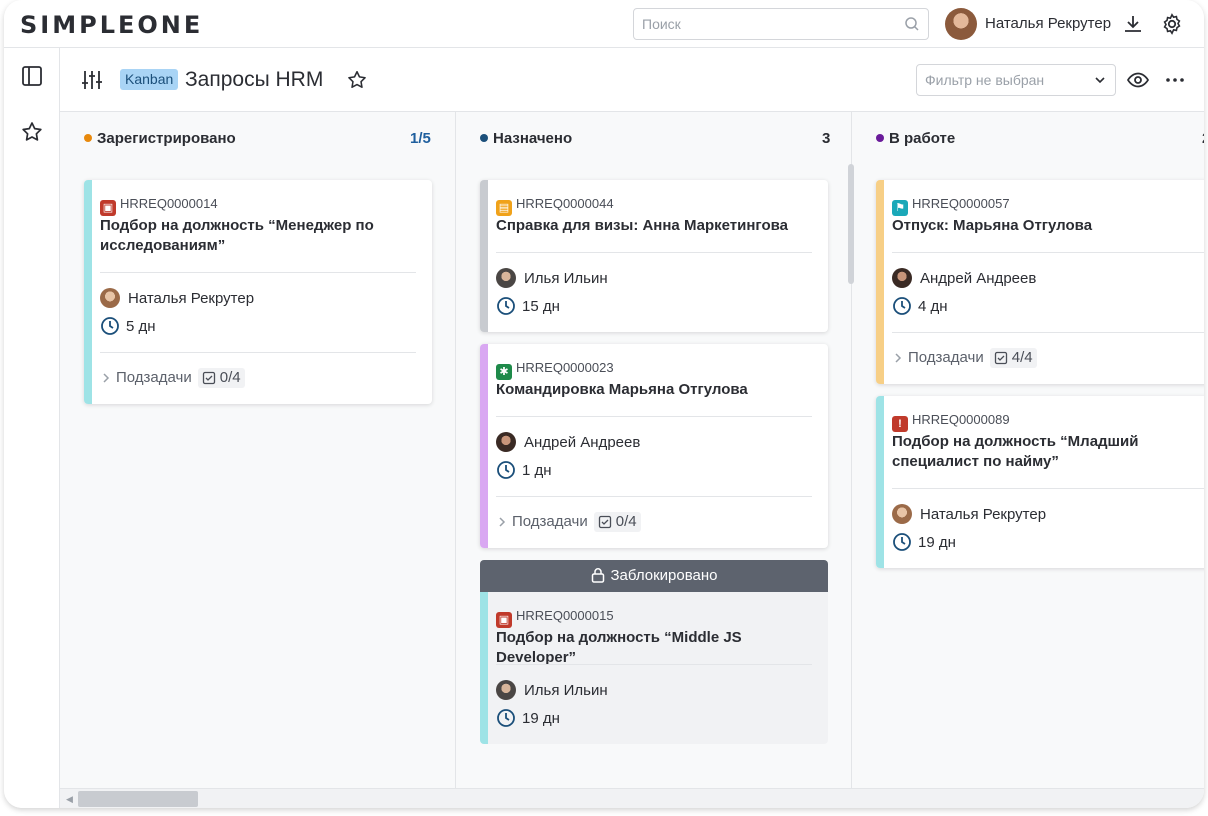 The height and width of the screenshot is (816, 1208). Describe the element at coordinates (526, 140) in the screenshot. I see `column-title: Назначено` at that location.